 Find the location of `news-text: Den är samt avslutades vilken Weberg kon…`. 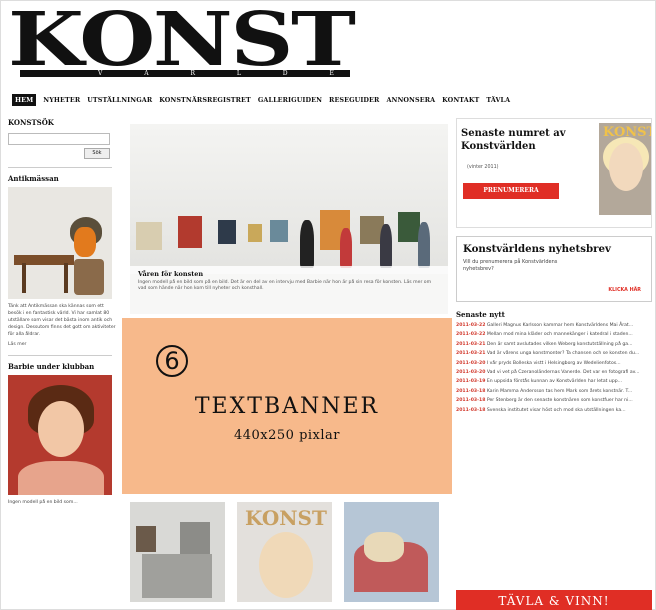

news-text: Den är samt avslutades vilken Weberg kon… is located at coordinates (559, 344).